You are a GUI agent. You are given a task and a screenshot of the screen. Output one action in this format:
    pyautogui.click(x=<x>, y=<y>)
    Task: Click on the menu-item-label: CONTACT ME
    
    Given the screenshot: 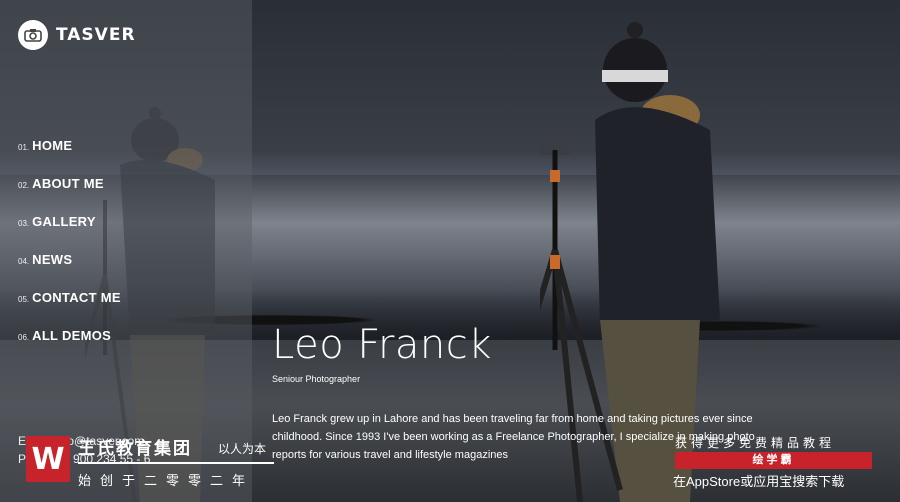 What is the action you would take?
    pyautogui.click(x=76, y=297)
    